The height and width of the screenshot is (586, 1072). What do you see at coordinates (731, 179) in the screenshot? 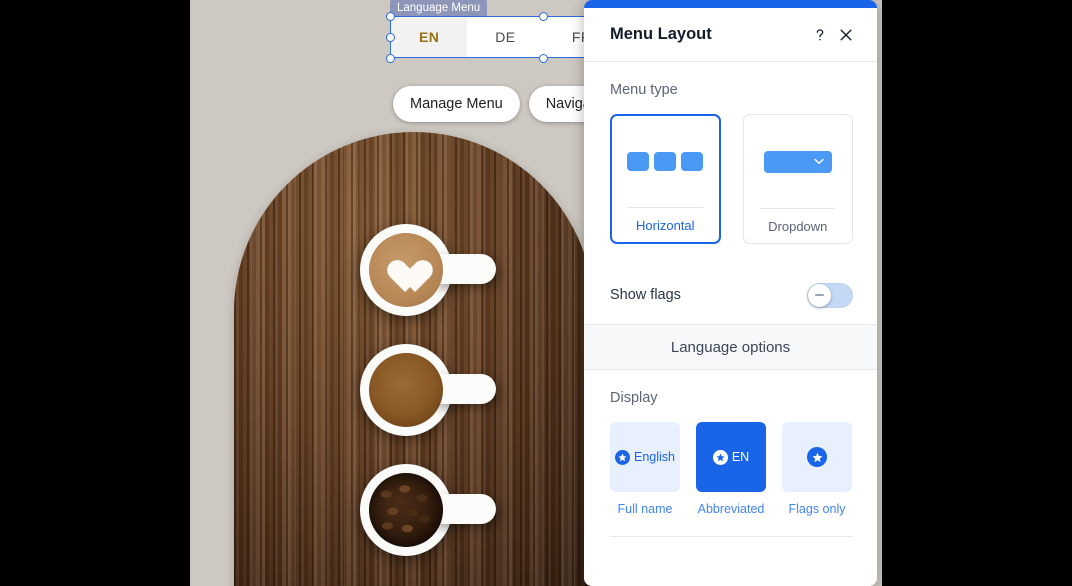
I see `menu-type-options: Horizontal Dropdown` at bounding box center [731, 179].